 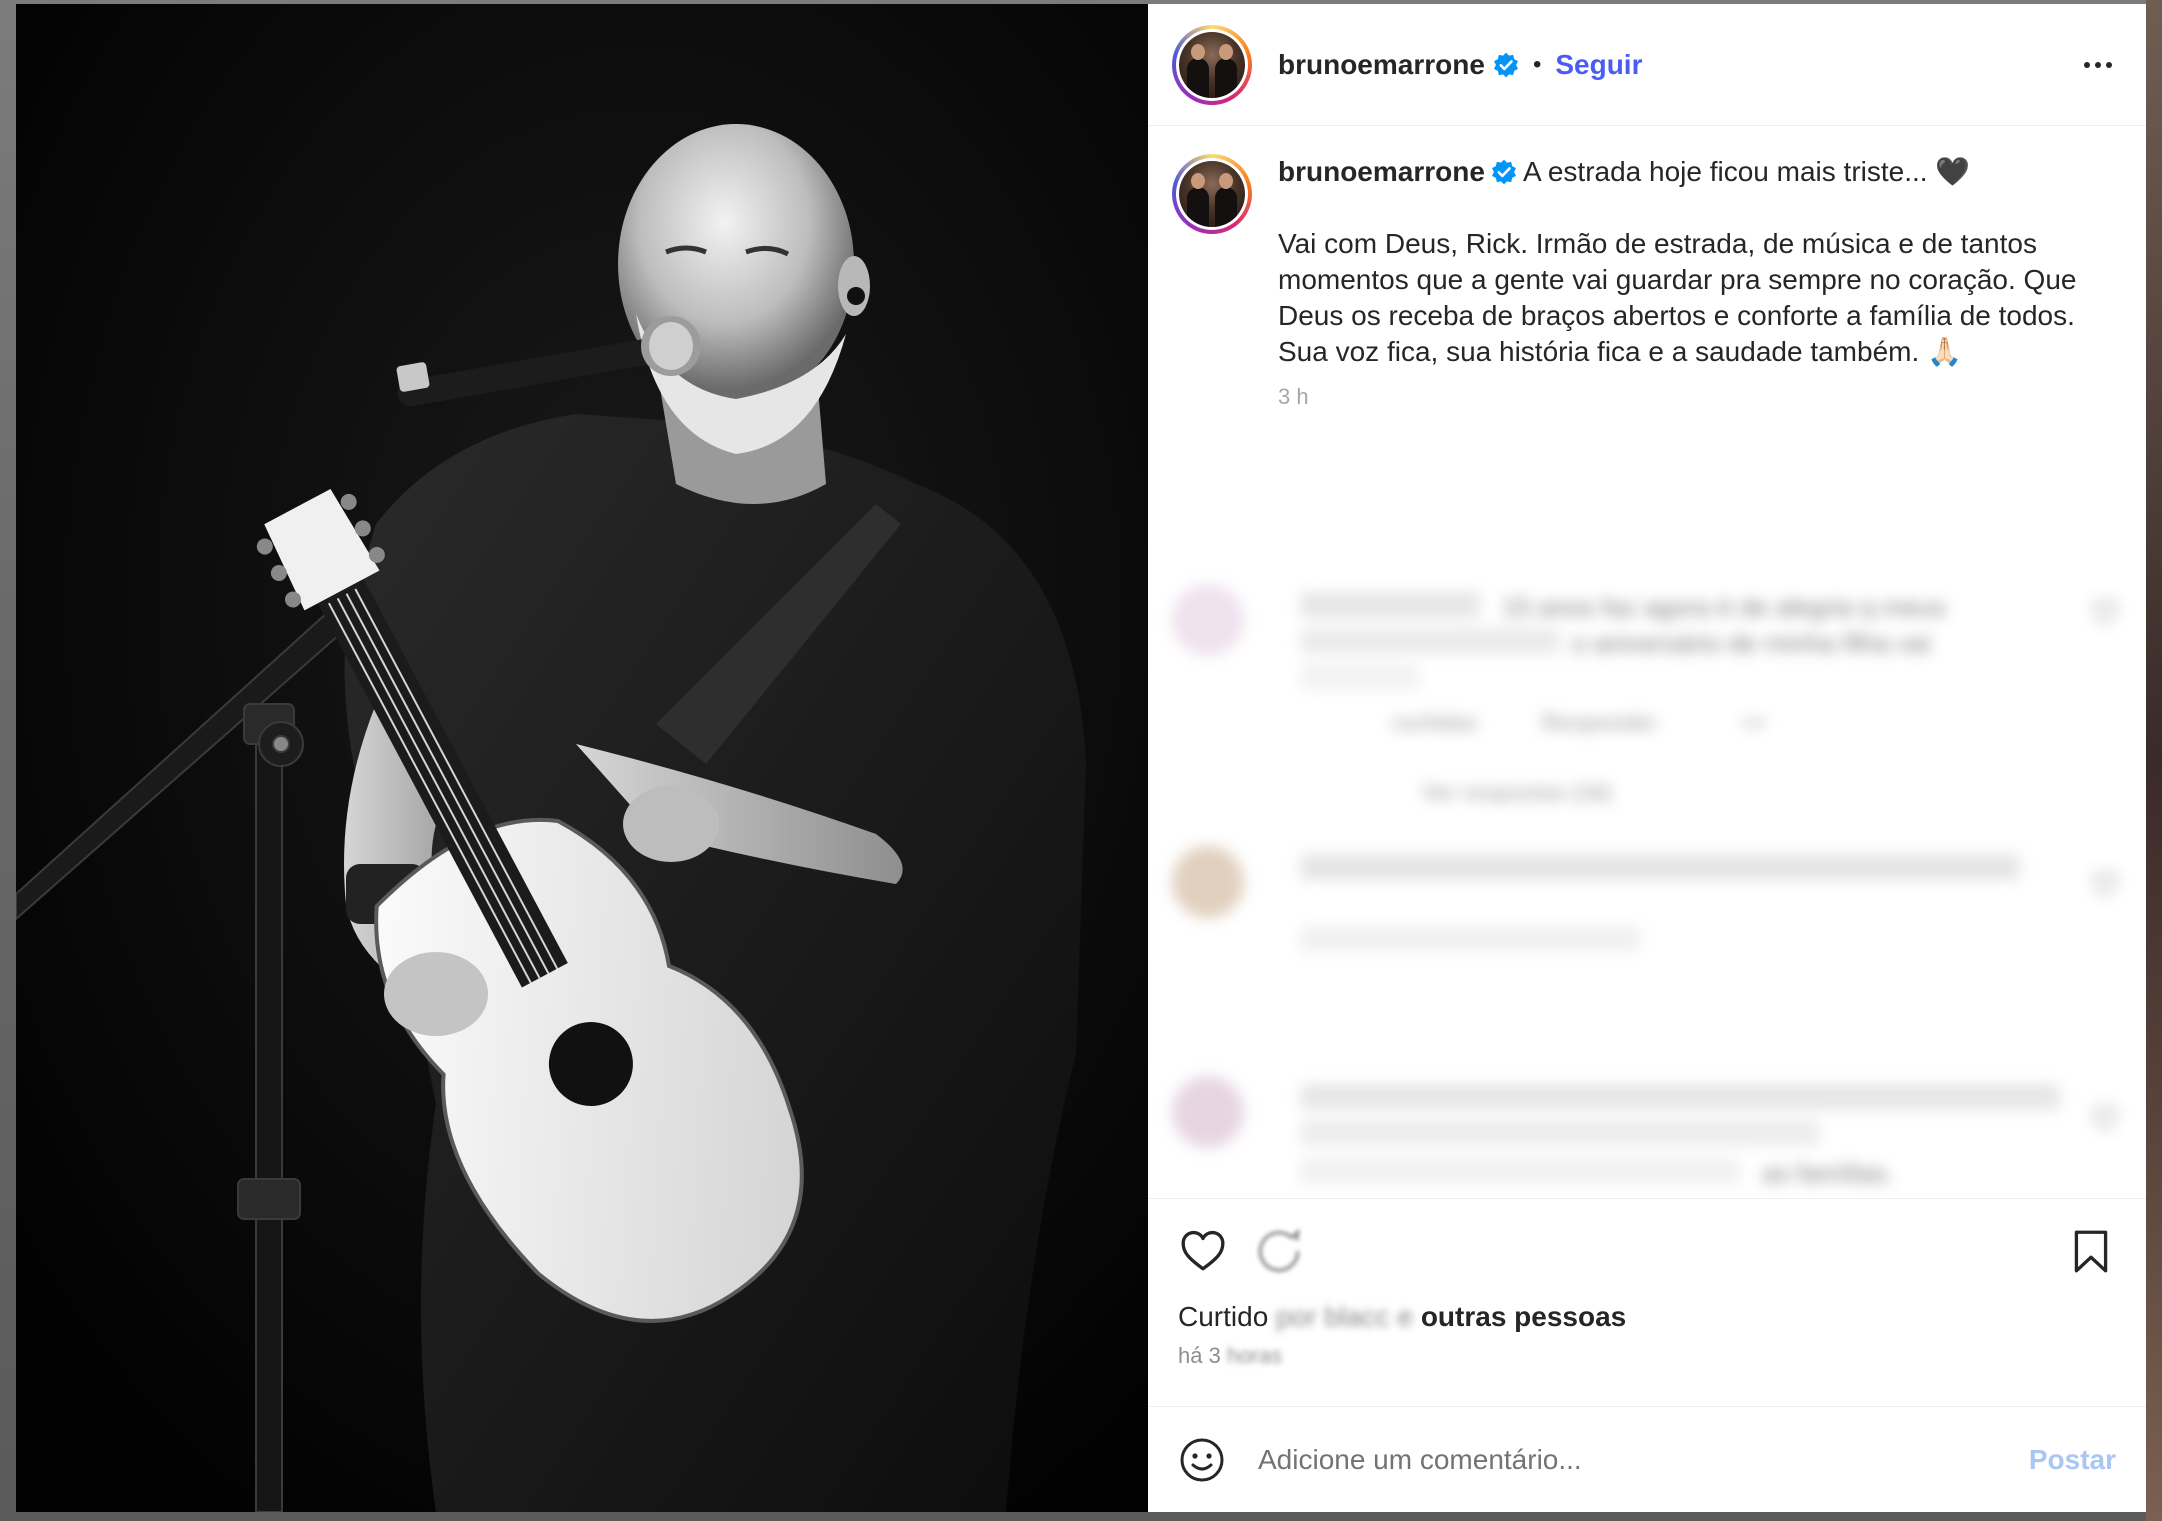 I want to click on author-avatar, so click(x=1212, y=64).